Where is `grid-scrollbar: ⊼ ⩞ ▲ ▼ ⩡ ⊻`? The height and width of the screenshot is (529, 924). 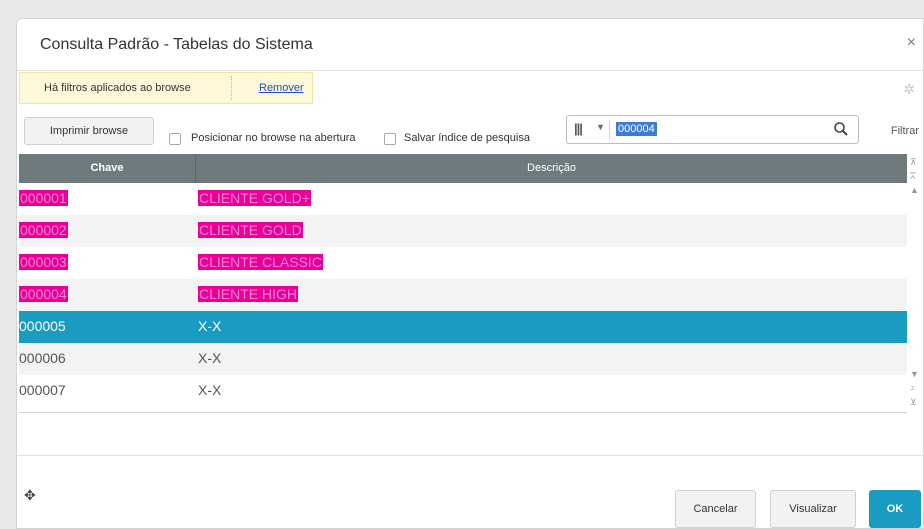
grid-scrollbar: ⊼ ⩞ ▲ ▼ ⩡ ⊻ is located at coordinates (915, 283).